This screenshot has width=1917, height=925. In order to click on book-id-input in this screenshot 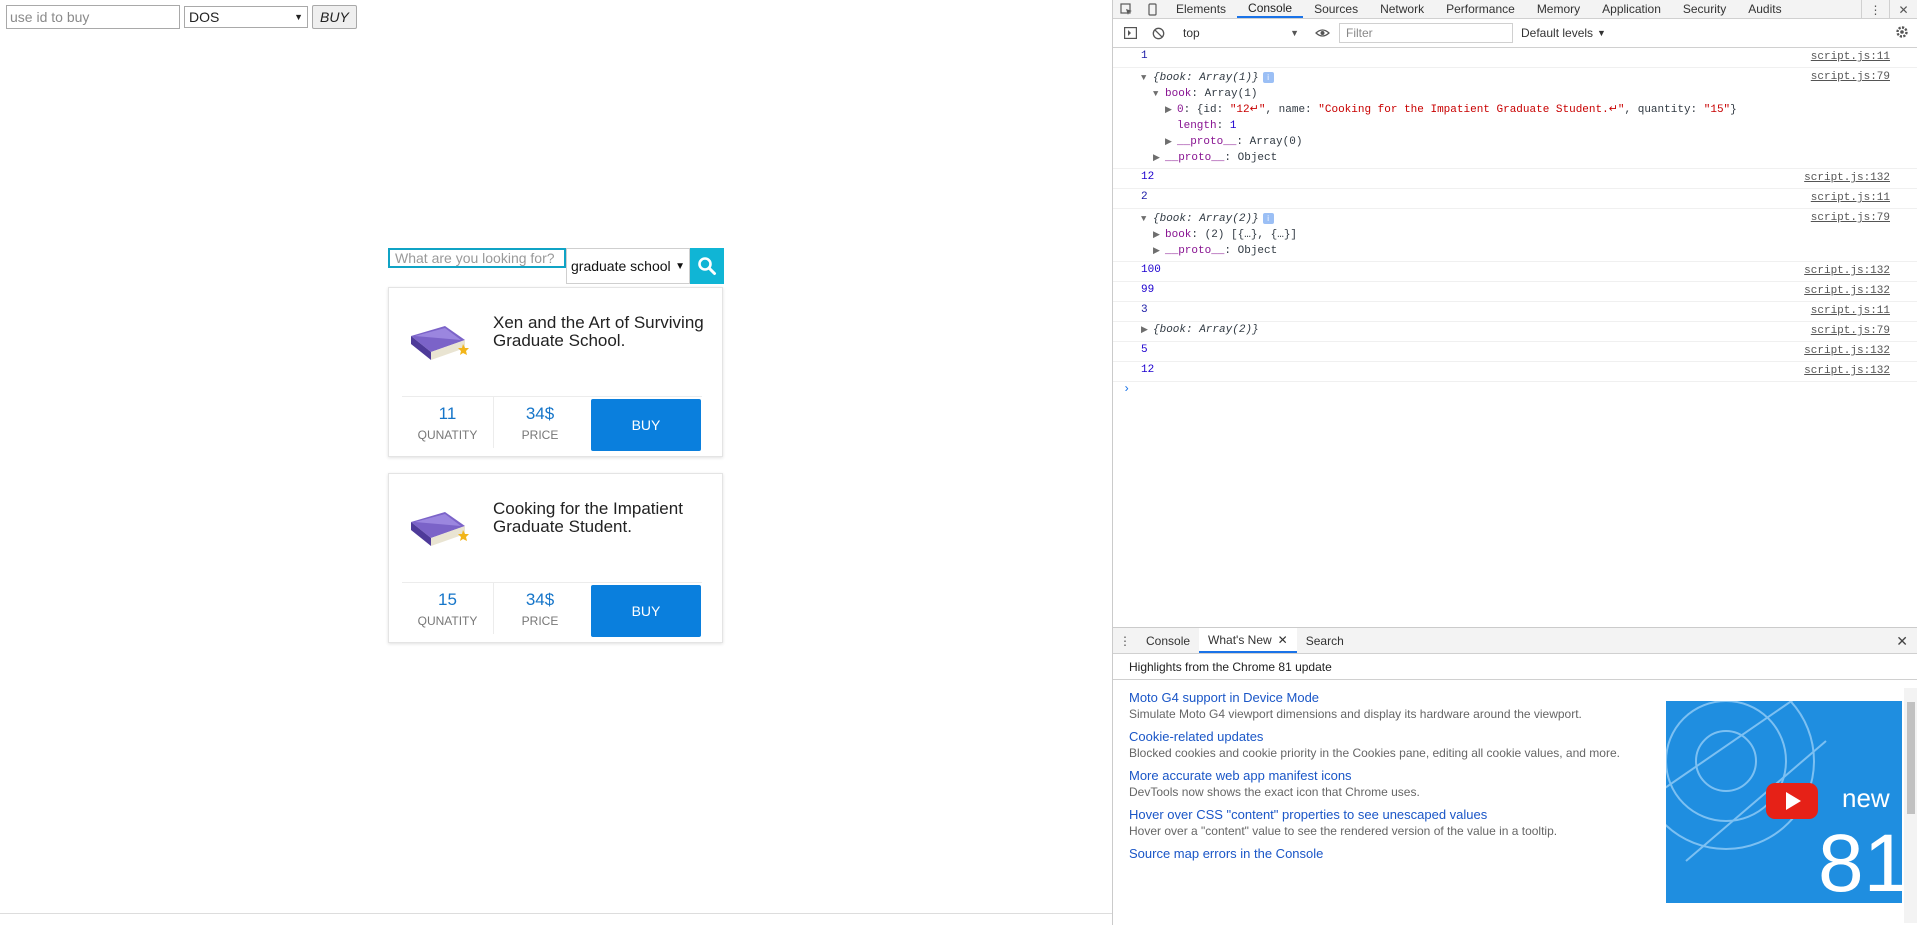, I will do `click(93, 17)`.